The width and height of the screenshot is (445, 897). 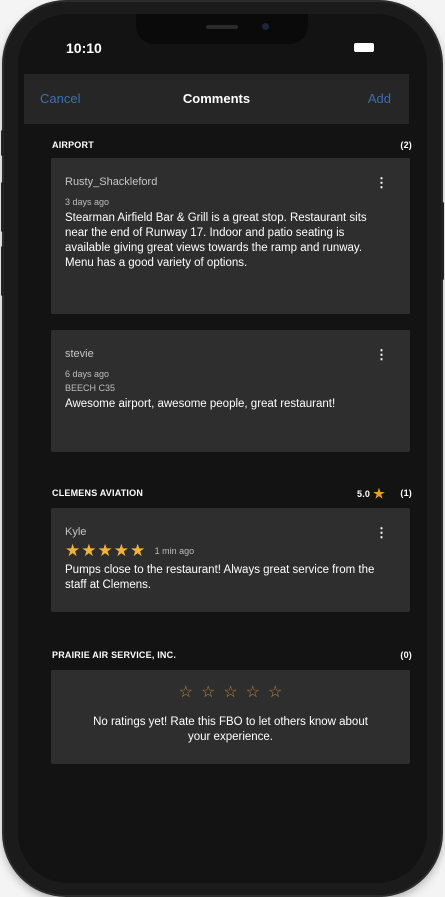 What do you see at coordinates (2, 271) in the screenshot?
I see `volume-down-button` at bounding box center [2, 271].